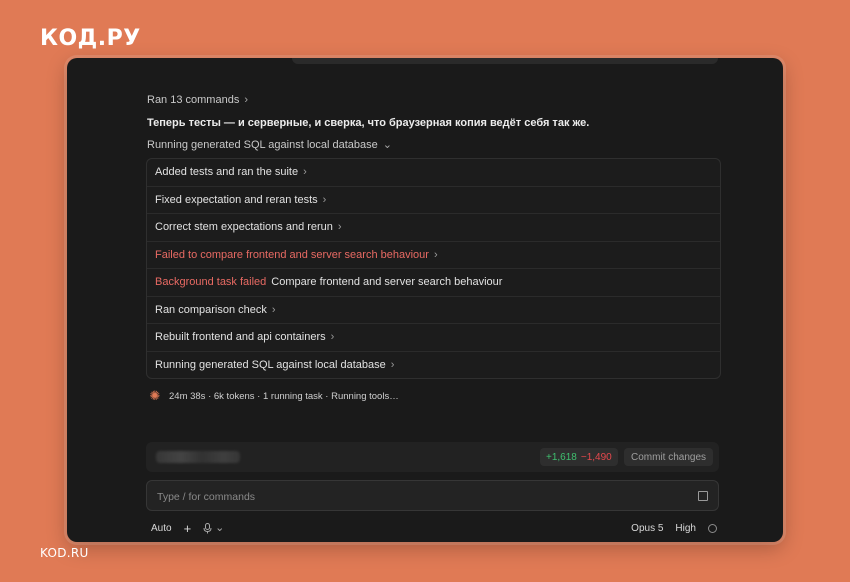 The height and width of the screenshot is (582, 850). I want to click on commit-changes-button: Commit changes, so click(669, 457).